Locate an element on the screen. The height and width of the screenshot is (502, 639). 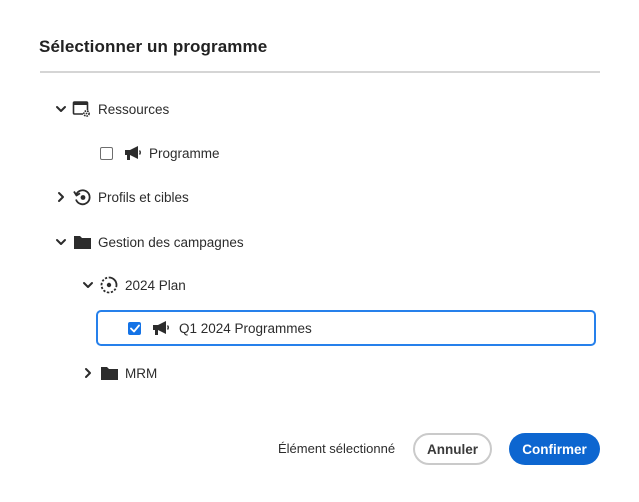
tree-item-campaigns: Gestion des campagnes is located at coordinates (149, 242).